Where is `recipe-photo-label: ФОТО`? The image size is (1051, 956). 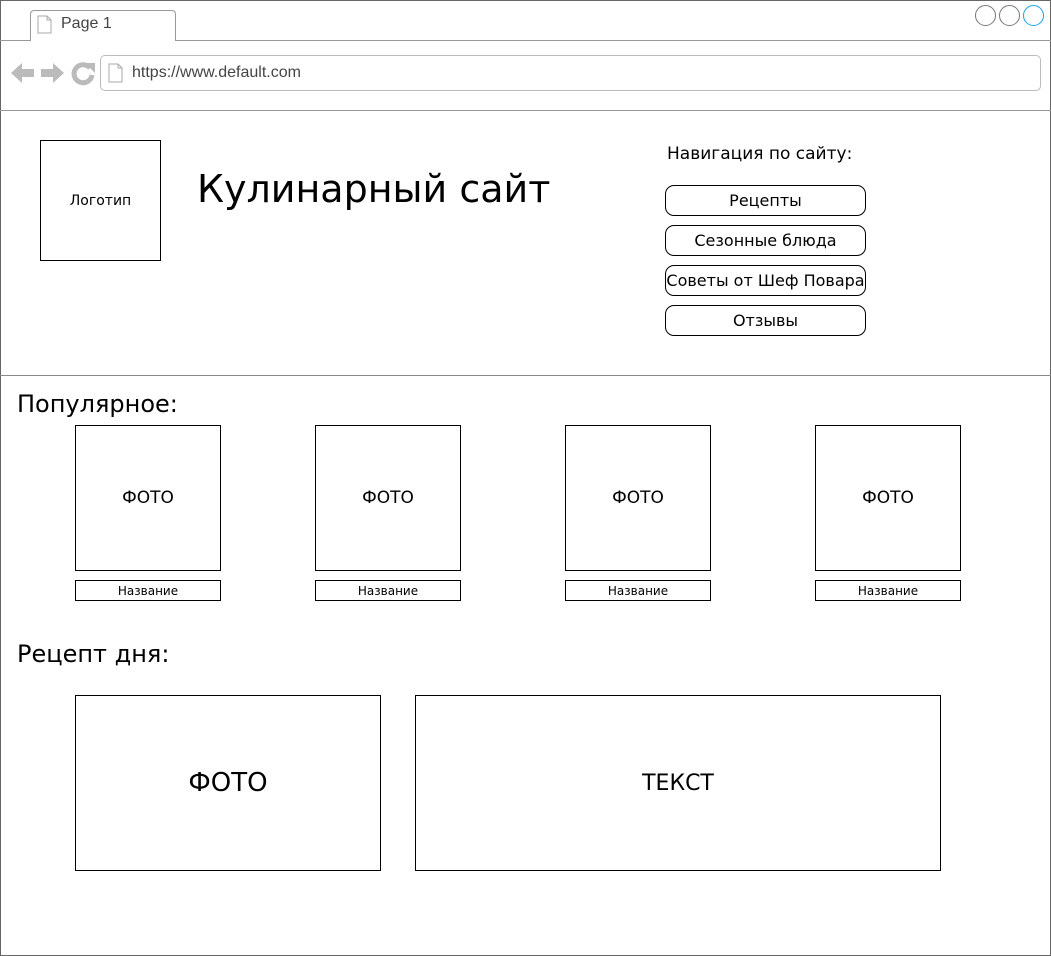
recipe-photo-label: ФОТО is located at coordinates (228, 783).